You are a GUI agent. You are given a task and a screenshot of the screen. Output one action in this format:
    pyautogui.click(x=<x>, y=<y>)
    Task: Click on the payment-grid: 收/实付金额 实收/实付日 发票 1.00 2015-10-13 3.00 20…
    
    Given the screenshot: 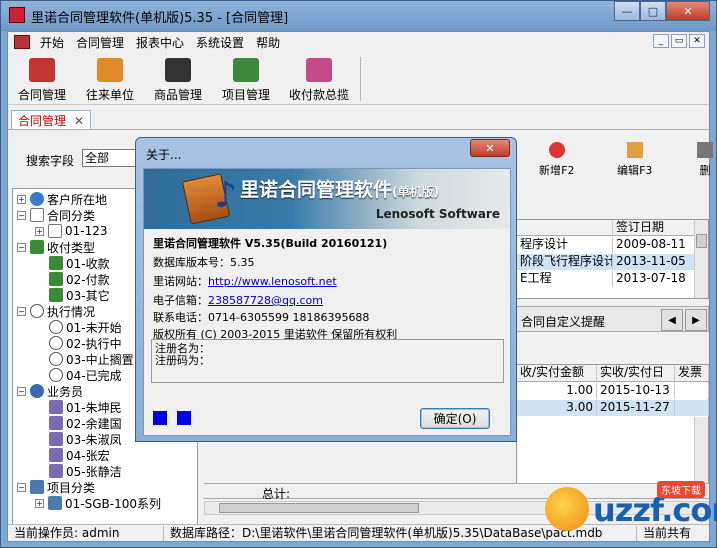 What is the action you would take?
    pyautogui.click(x=612, y=429)
    